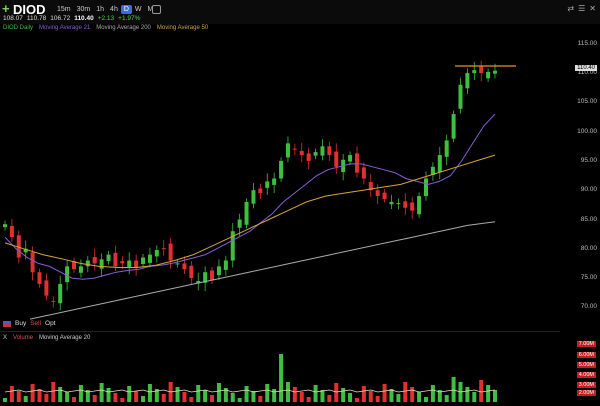 The image size is (600, 406). I want to click on price-tick-label: 105.00, so click(587, 102).